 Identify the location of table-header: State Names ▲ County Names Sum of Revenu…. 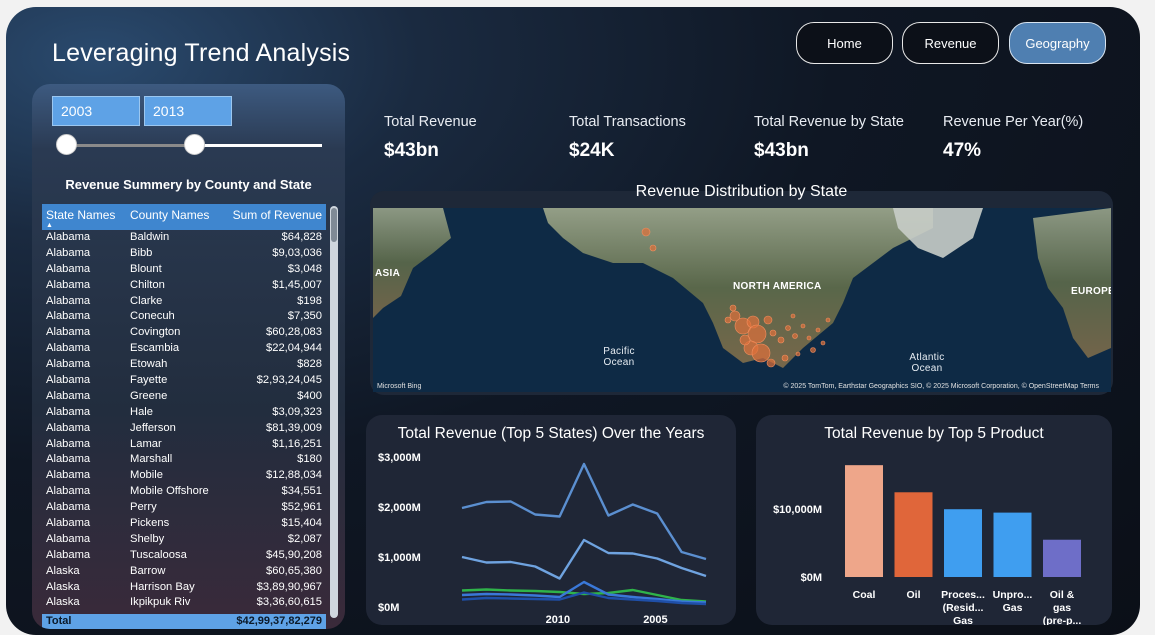
(184, 217).